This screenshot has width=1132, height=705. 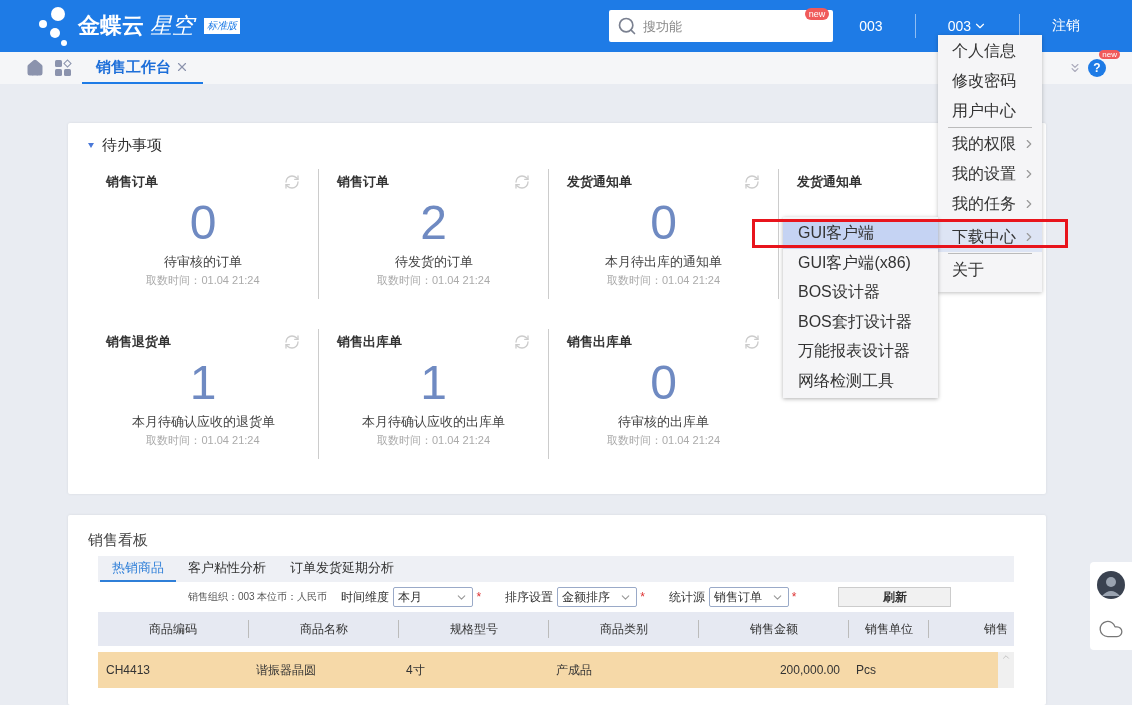 I want to click on menu-item: 用户中心, so click(x=990, y=111).